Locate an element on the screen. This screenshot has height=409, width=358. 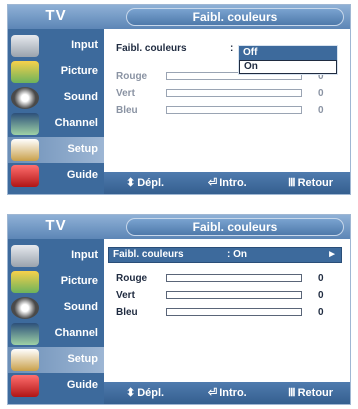
dropdown-option-off: Off is located at coordinates (288, 53).